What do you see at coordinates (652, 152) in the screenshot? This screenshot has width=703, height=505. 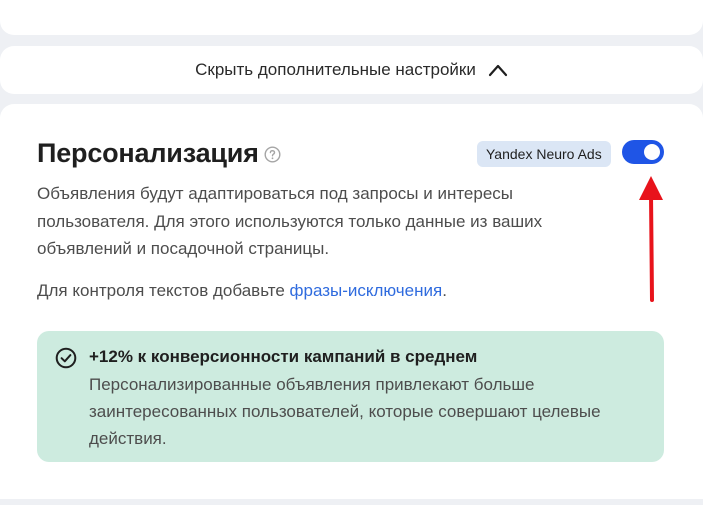 I see `toggle-knob` at bounding box center [652, 152].